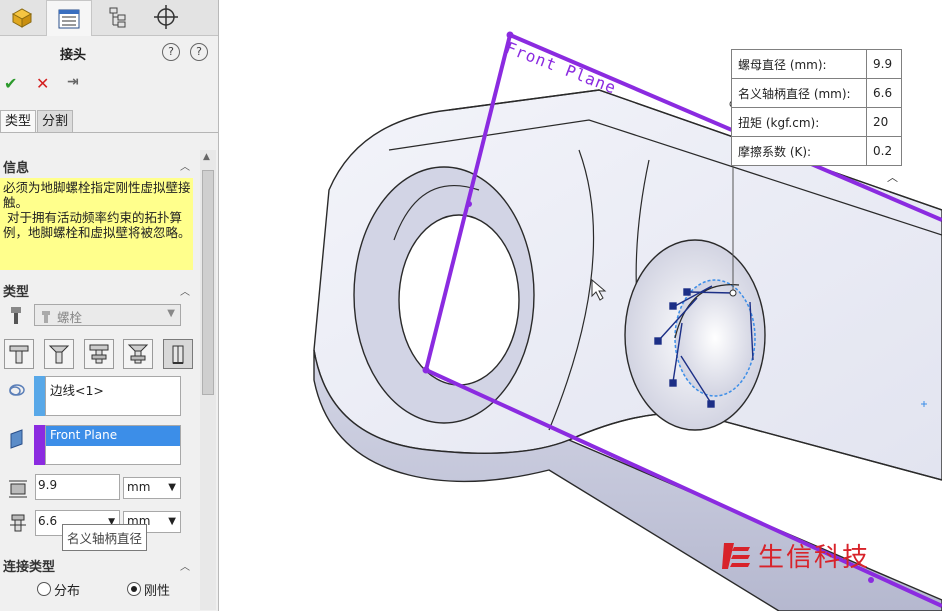 This screenshot has width=942, height=611. What do you see at coordinates (17, 390) in the screenshot?
I see `edge-icon` at bounding box center [17, 390].